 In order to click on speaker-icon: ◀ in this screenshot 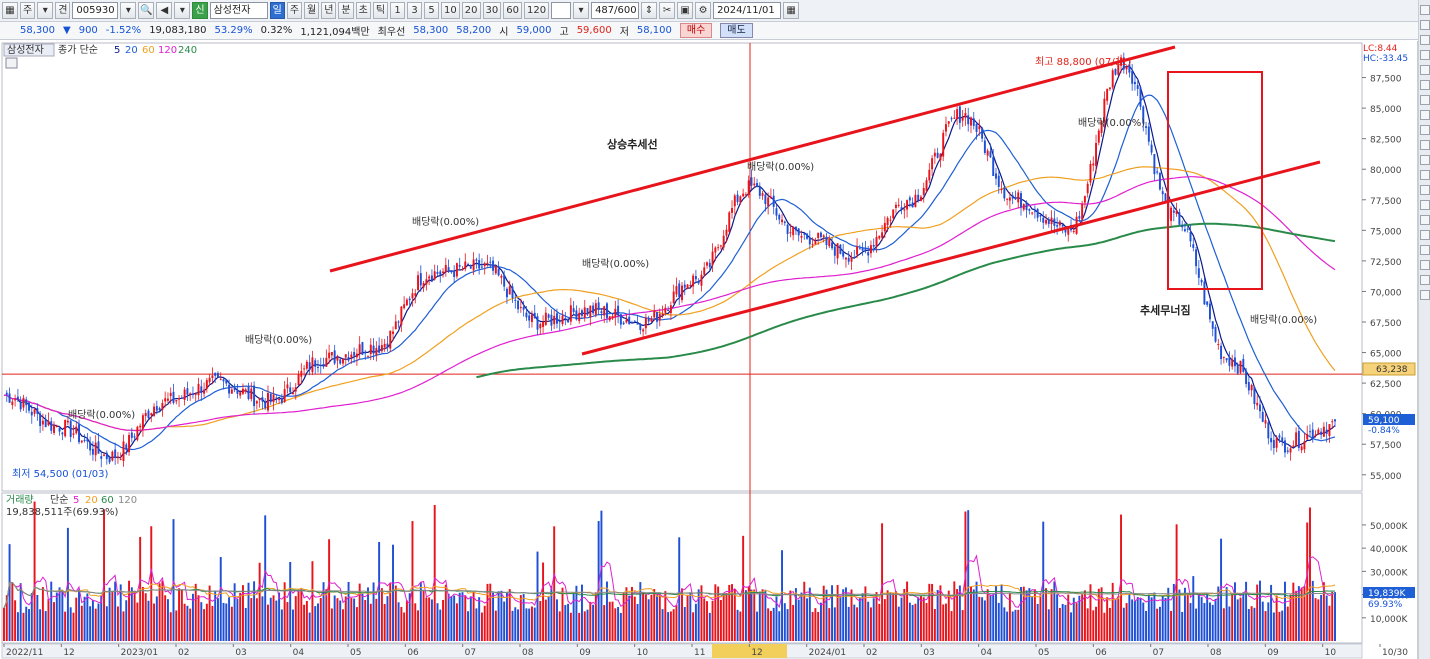, I will do `click(164, 10)`.